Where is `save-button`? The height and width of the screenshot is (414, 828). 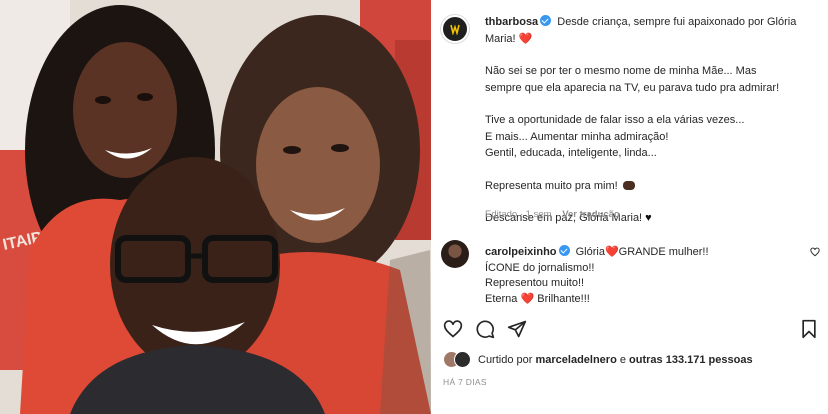
save-button is located at coordinates (810, 330).